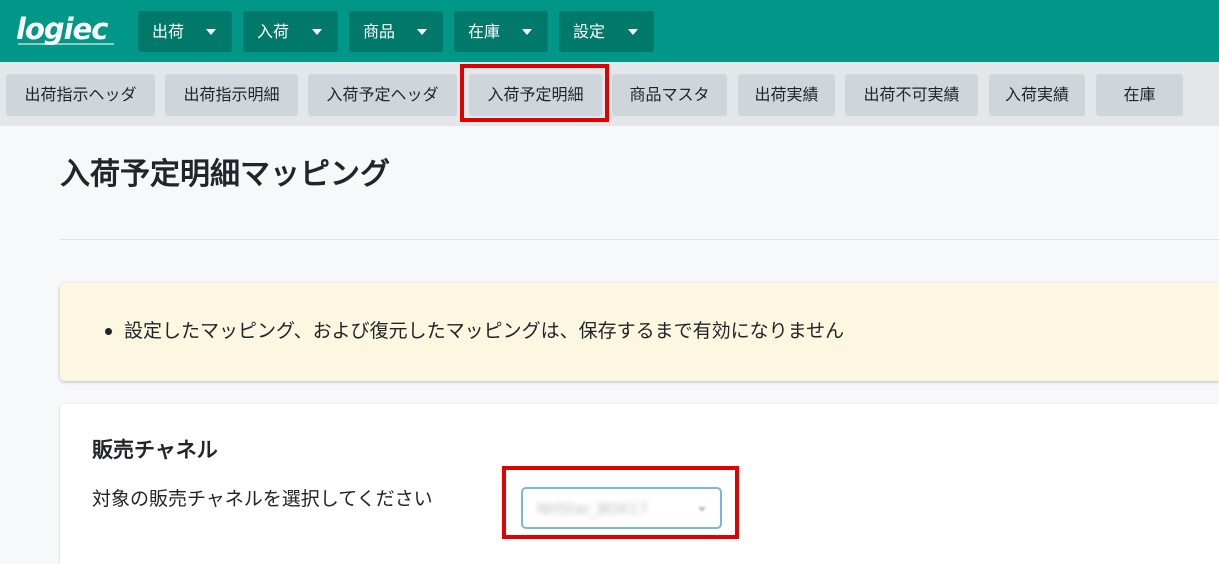 The image size is (1219, 564). I want to click on tab-shipping-order-header: 出荷指示ヘッダ, so click(80, 95).